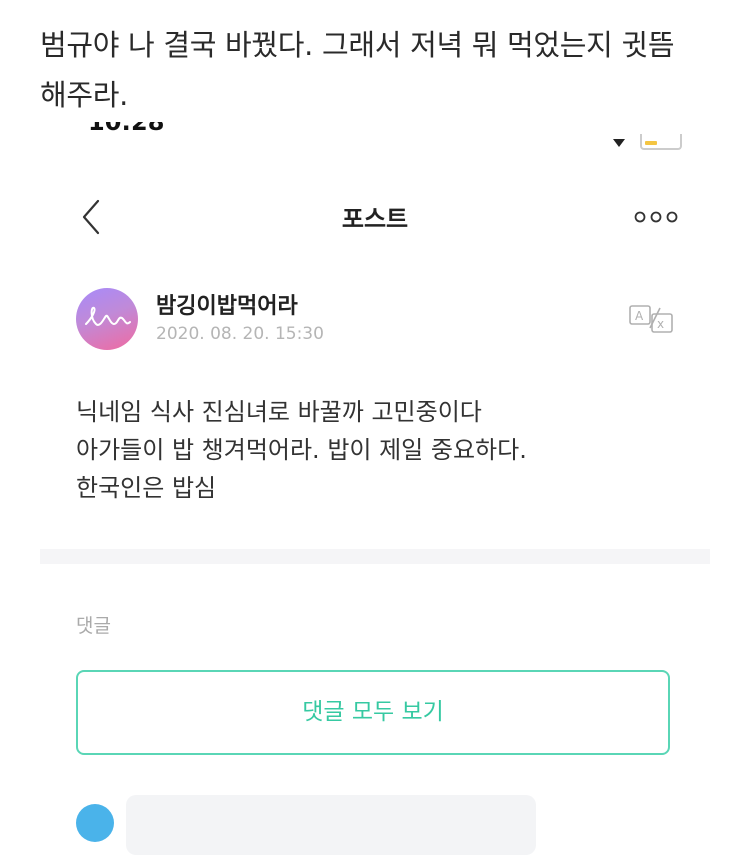  What do you see at coordinates (639, 316) in the screenshot?
I see `svg-text: A` at bounding box center [639, 316].